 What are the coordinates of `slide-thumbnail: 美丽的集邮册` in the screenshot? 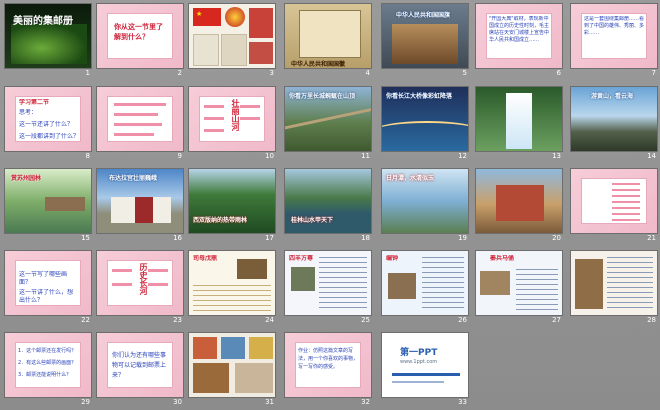 It's located at (48, 36).